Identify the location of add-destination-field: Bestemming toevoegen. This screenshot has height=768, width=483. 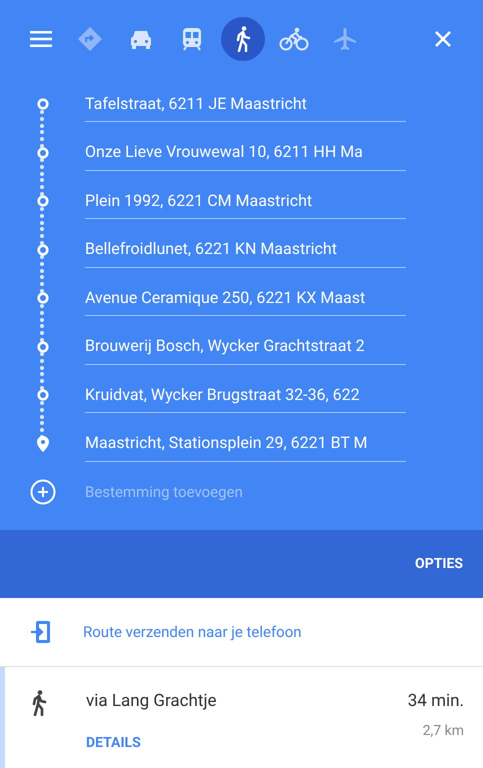
(245, 492).